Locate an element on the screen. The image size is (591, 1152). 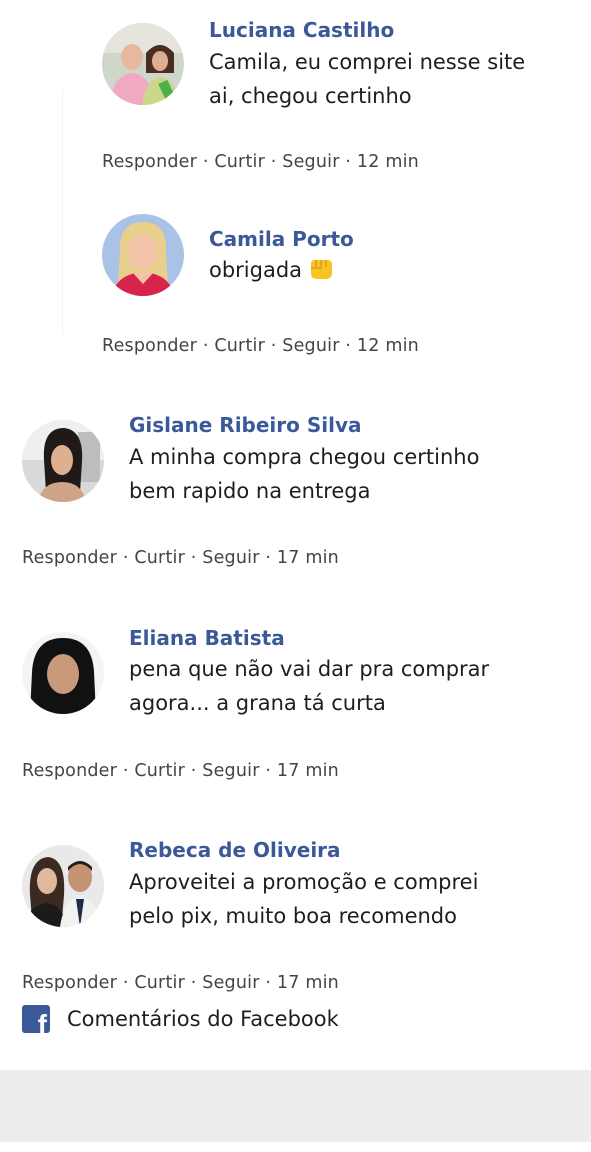
comment-author: Gislane Ribeiro Silva is located at coordinates (245, 425).